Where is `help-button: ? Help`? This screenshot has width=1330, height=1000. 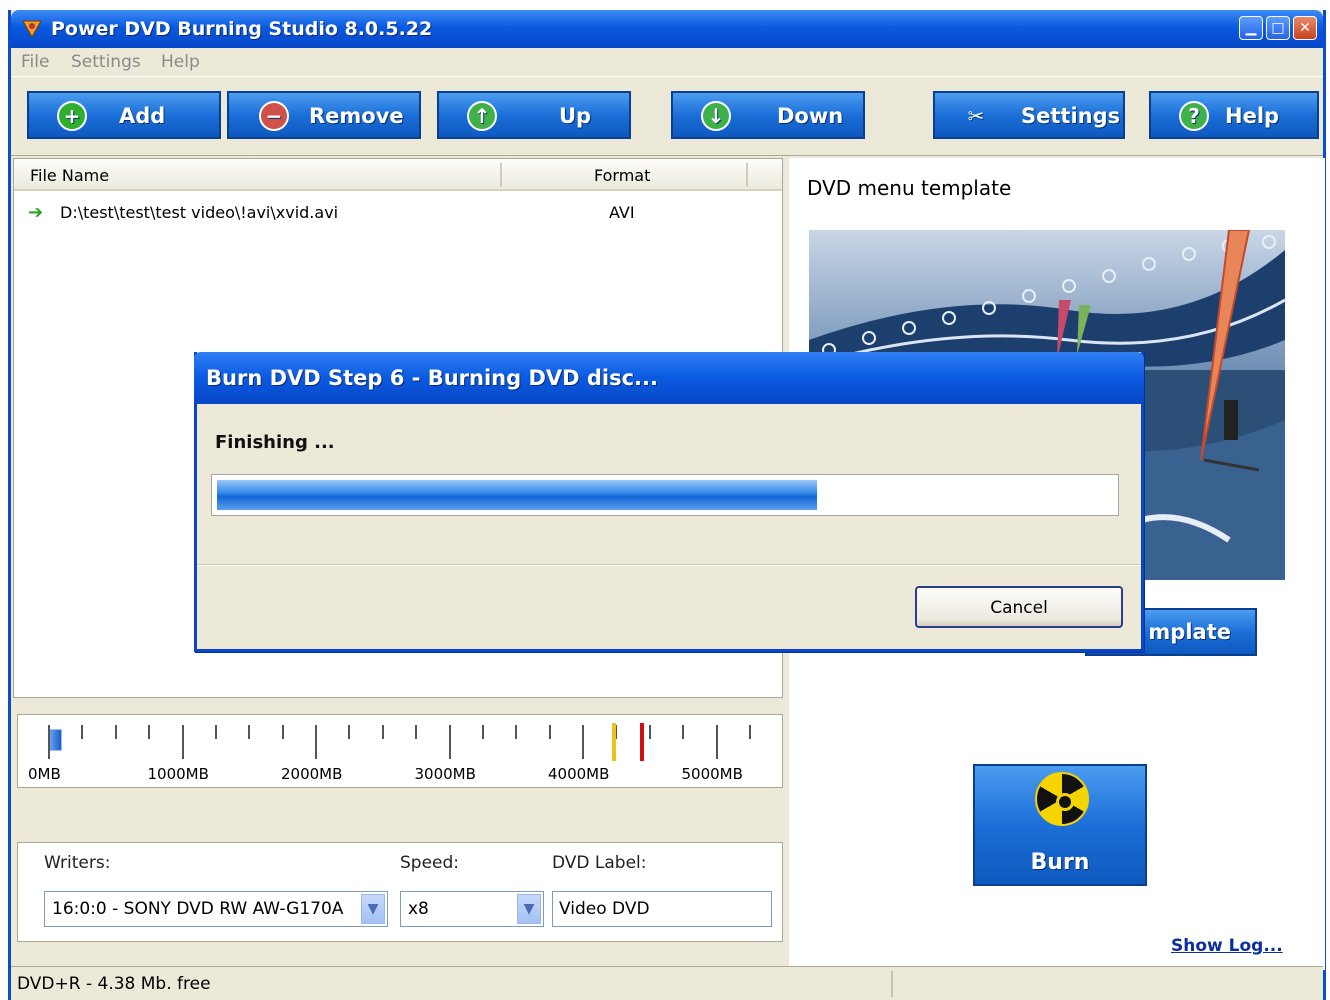 help-button: ? Help is located at coordinates (1234, 115).